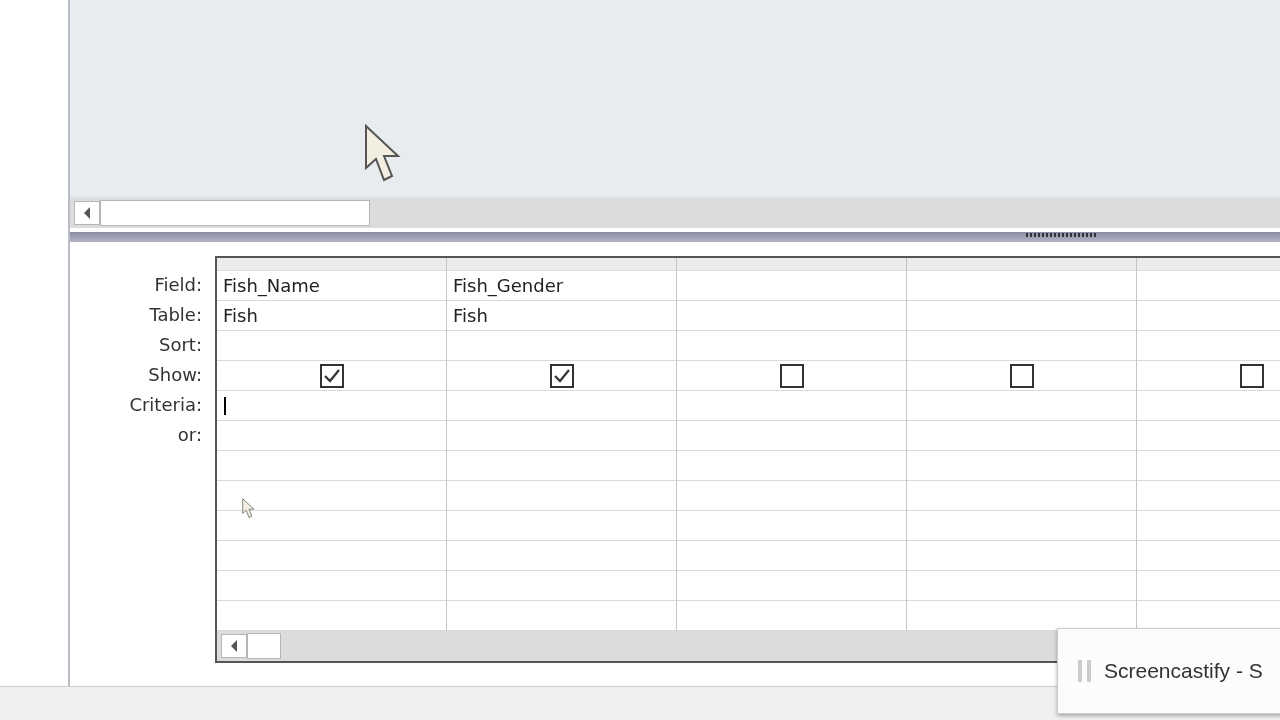  I want to click on notification-text: Screencastify - S, so click(1183, 671).